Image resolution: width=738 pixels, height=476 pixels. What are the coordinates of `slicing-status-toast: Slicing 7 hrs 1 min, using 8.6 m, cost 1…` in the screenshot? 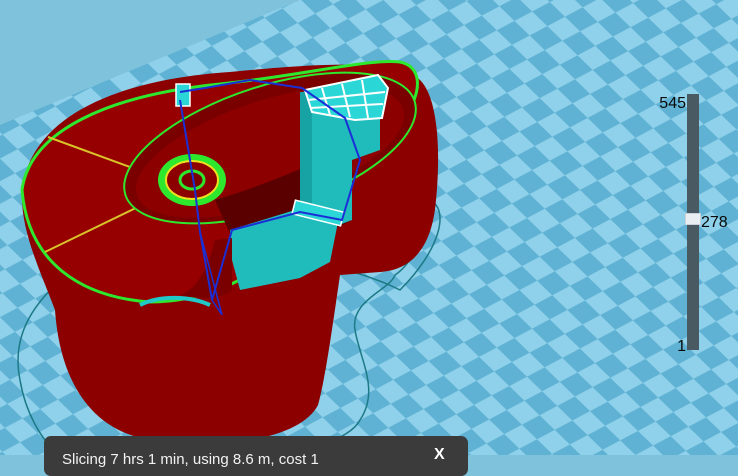 It's located at (256, 456).